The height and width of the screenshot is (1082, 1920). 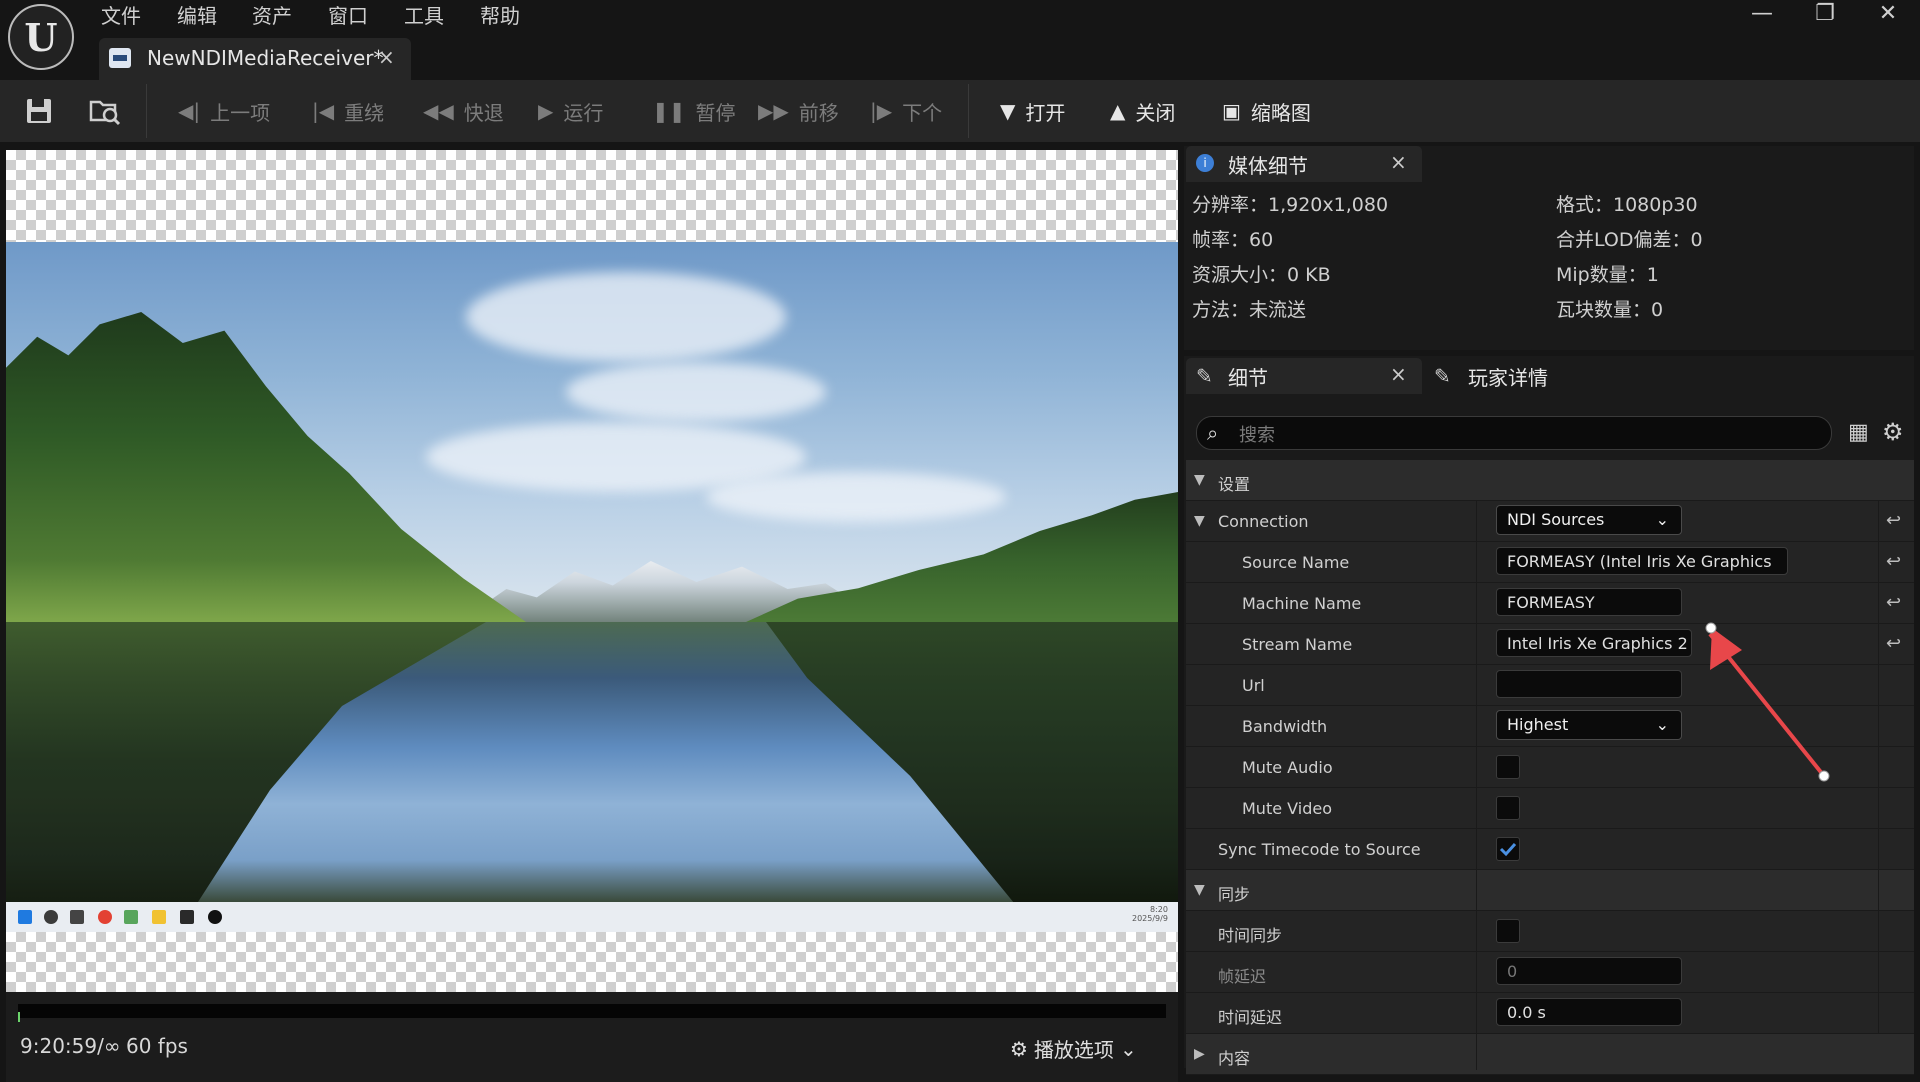 I want to click on category-settings: ▼ 设置, so click(x=1550, y=480).